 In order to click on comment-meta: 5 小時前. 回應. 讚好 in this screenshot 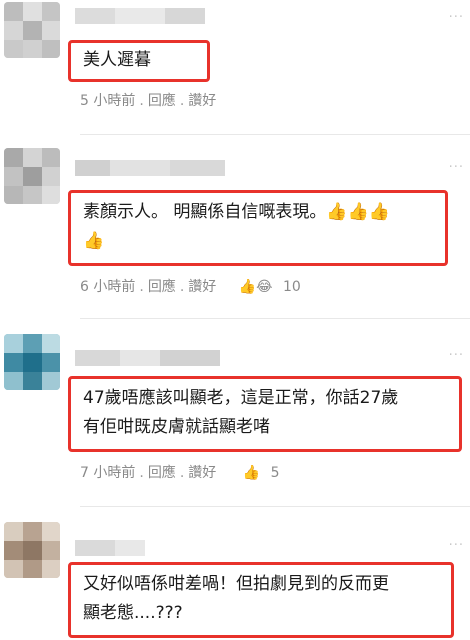, I will do `click(148, 100)`.